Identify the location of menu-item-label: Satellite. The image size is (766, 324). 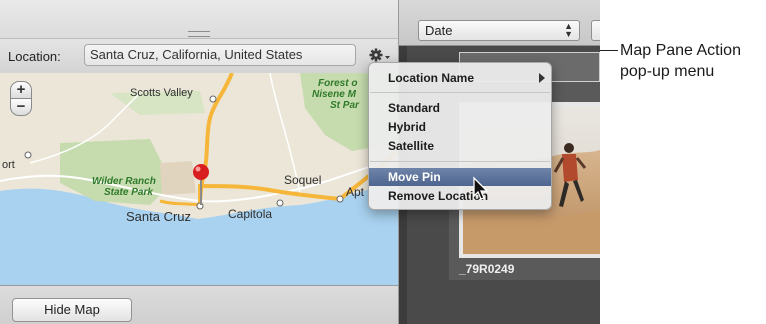
(411, 146).